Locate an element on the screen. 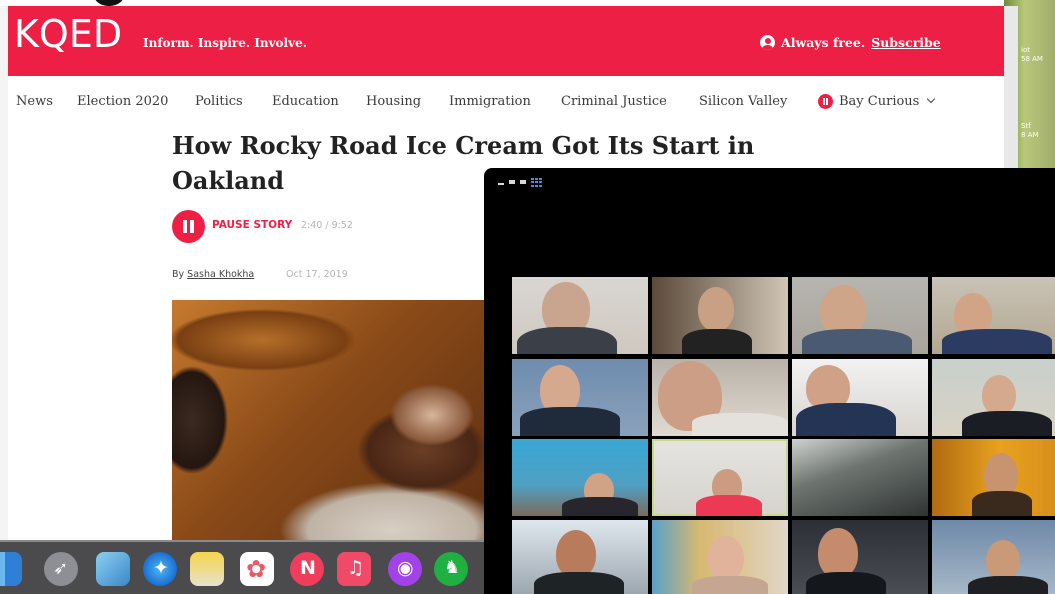 This screenshot has width=1055, height=594. podcasts-icon: ◉ is located at coordinates (405, 569).